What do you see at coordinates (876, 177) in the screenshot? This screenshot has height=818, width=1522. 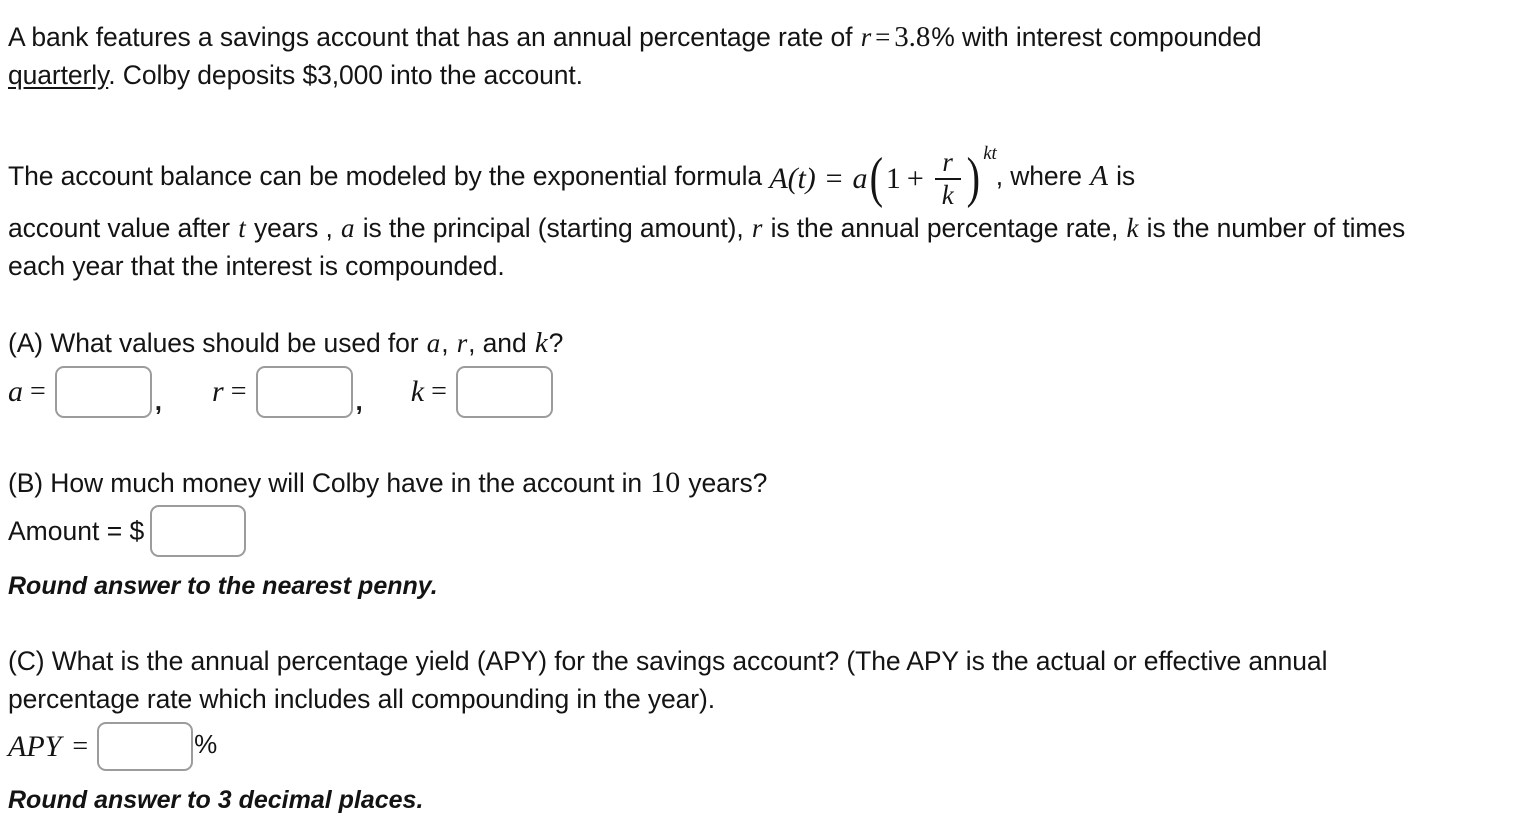 I see `formula-left-paren-icon: (` at bounding box center [876, 177].